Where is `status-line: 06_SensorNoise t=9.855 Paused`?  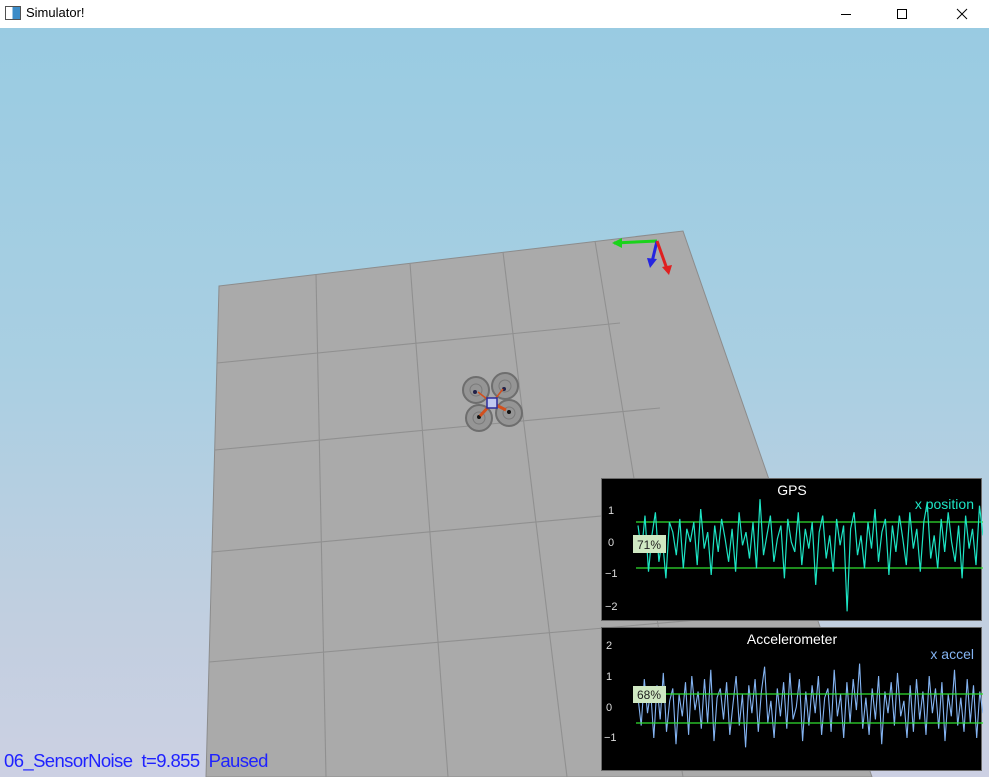
status-line: 06_SensorNoise t=9.855 Paused is located at coordinates (136, 761).